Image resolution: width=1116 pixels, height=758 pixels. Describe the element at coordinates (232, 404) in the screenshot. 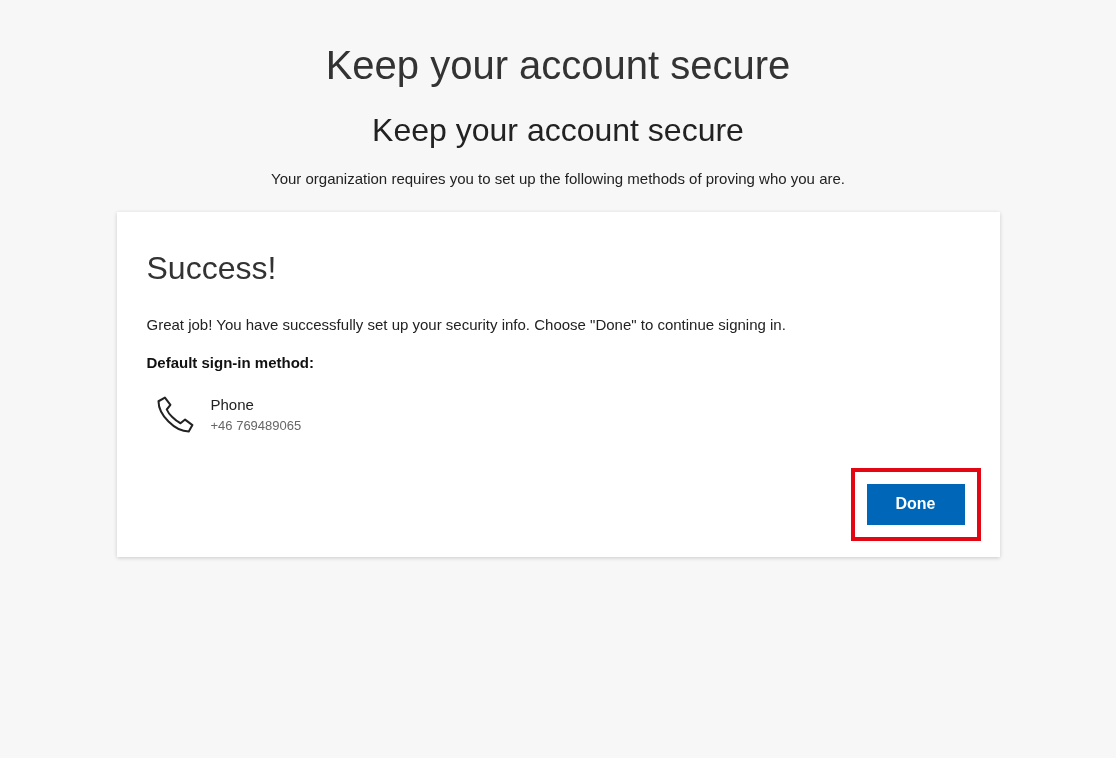

I see `method-name: Phone` at that location.